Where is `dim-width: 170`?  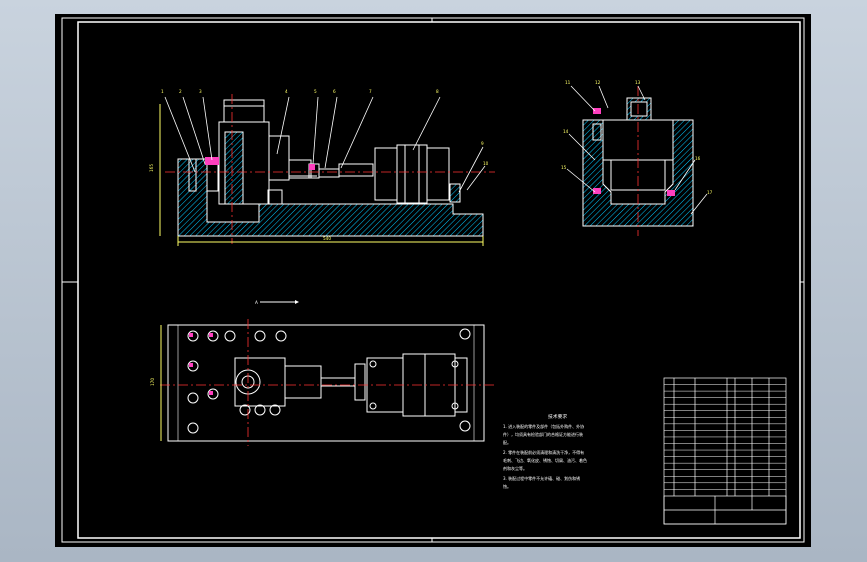 dim-width: 170 is located at coordinates (152, 382).